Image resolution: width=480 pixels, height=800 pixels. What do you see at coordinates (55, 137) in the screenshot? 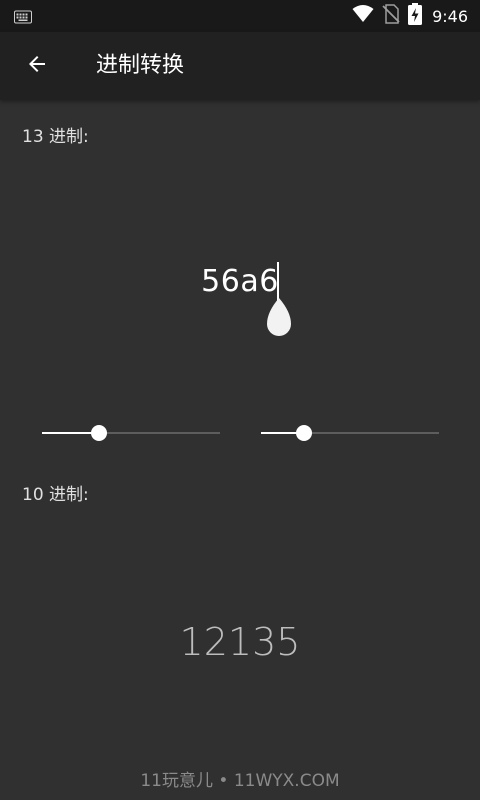
I see `source-base-label: 13 进制:` at bounding box center [55, 137].